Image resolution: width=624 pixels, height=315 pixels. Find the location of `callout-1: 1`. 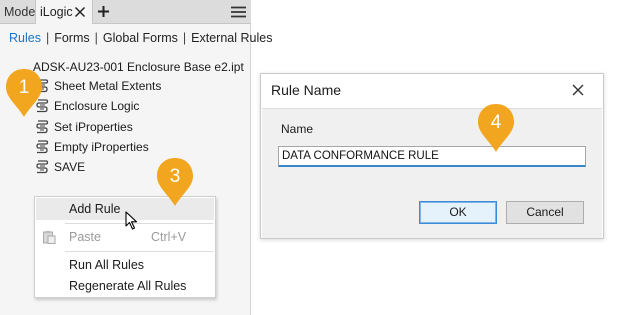

callout-1: 1 is located at coordinates (24, 93).